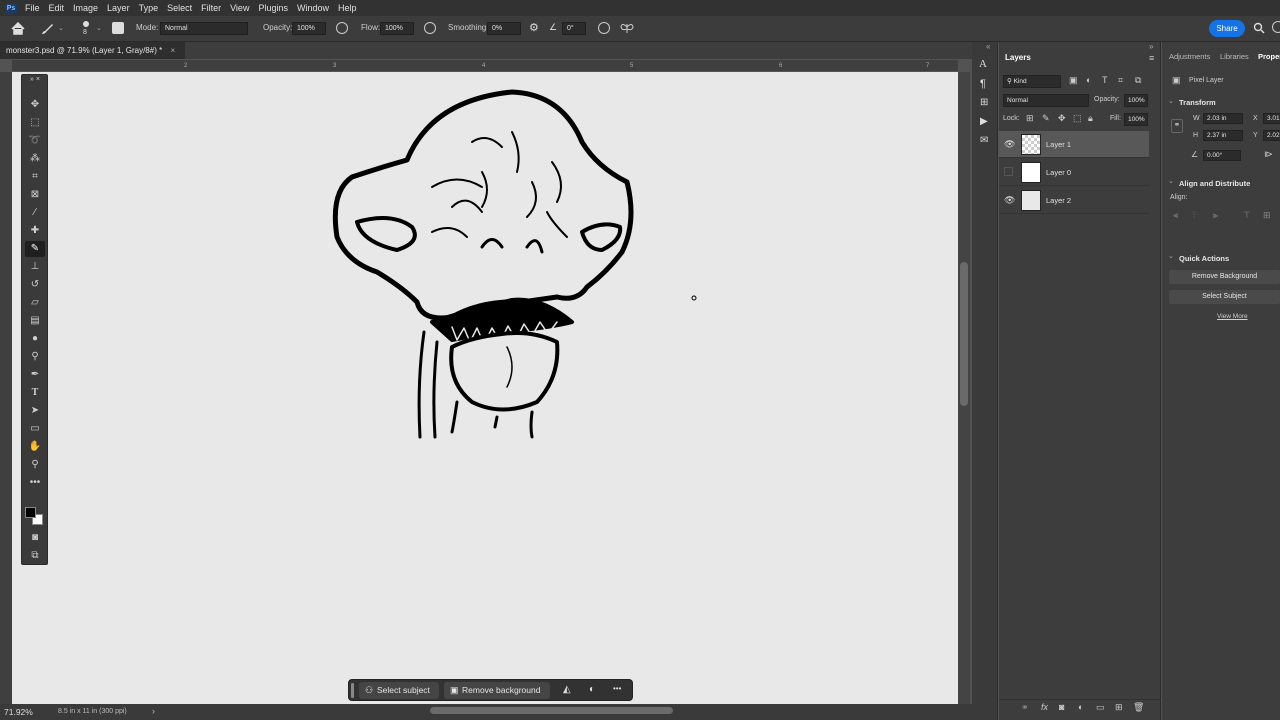 The image size is (1280, 720). What do you see at coordinates (313, 8) in the screenshot?
I see `menu-window: Window` at bounding box center [313, 8].